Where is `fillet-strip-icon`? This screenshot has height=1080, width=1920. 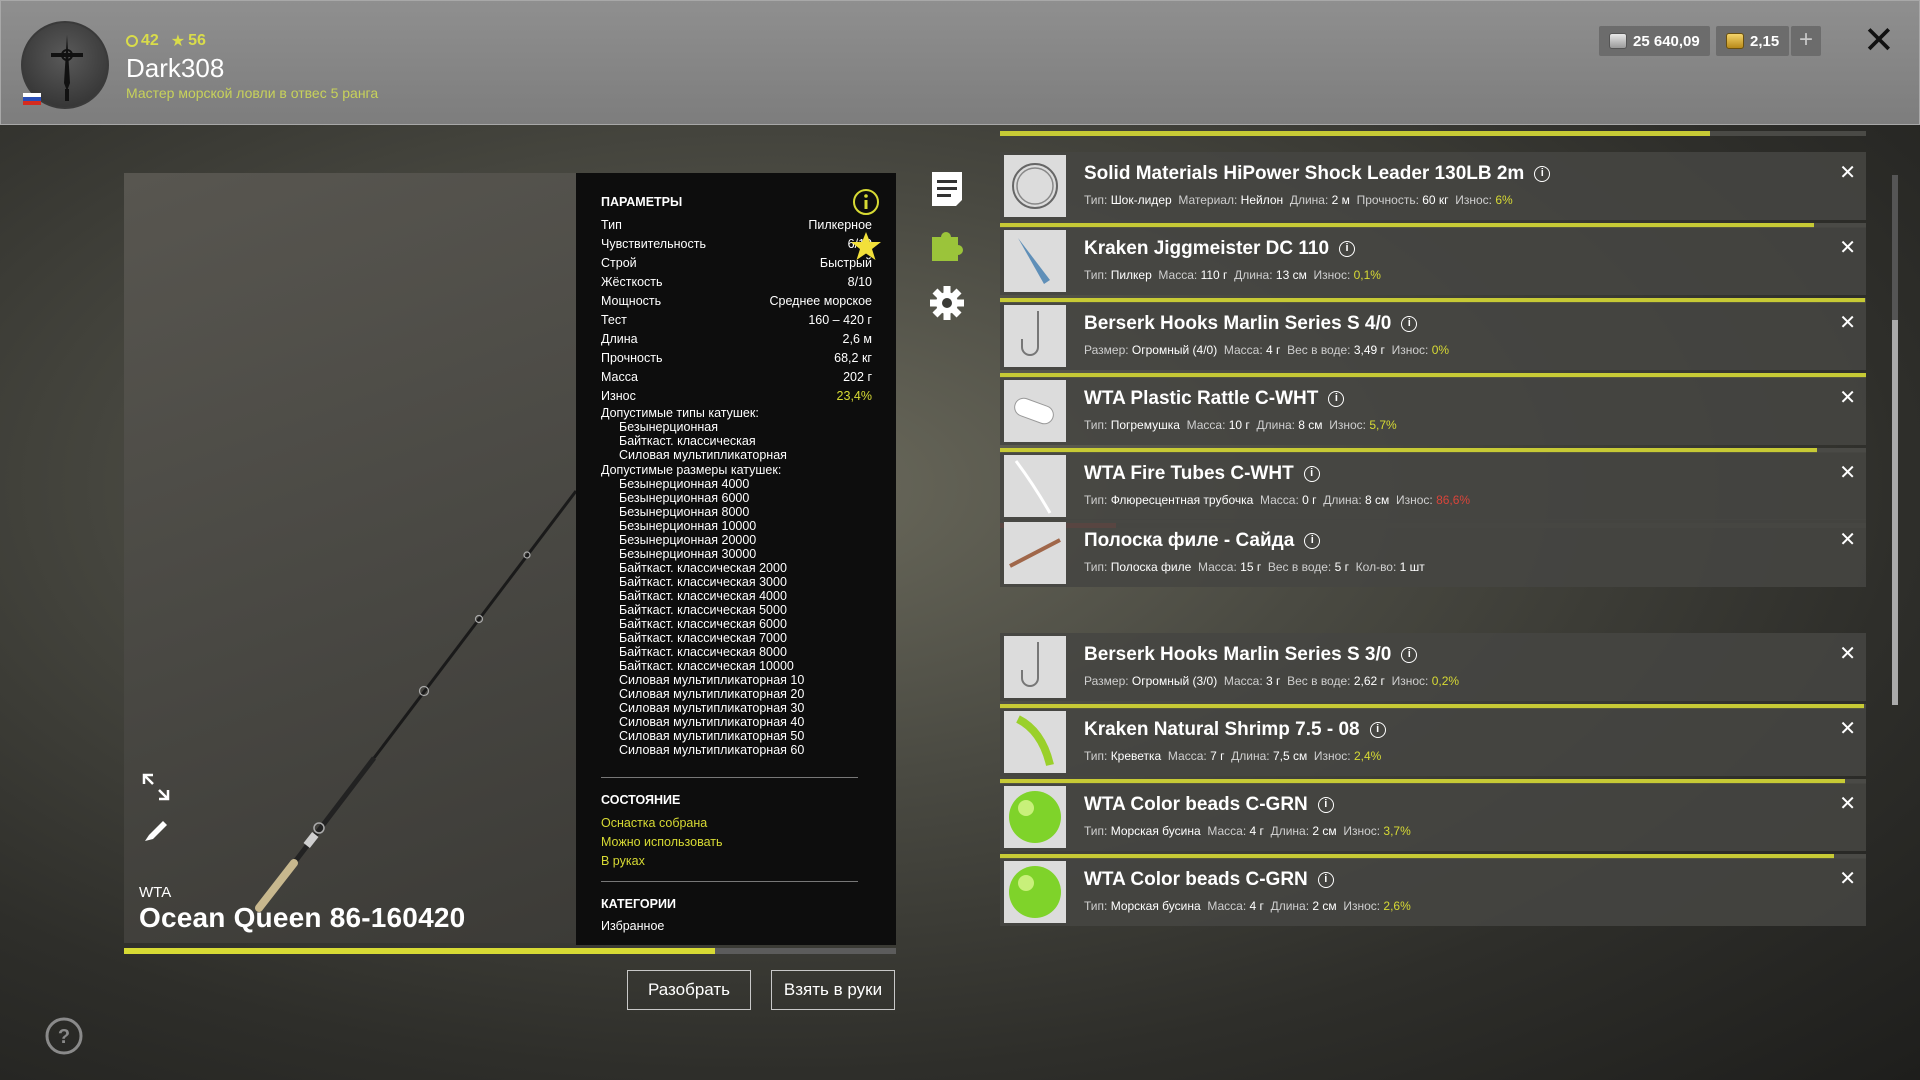 fillet-strip-icon is located at coordinates (1035, 553).